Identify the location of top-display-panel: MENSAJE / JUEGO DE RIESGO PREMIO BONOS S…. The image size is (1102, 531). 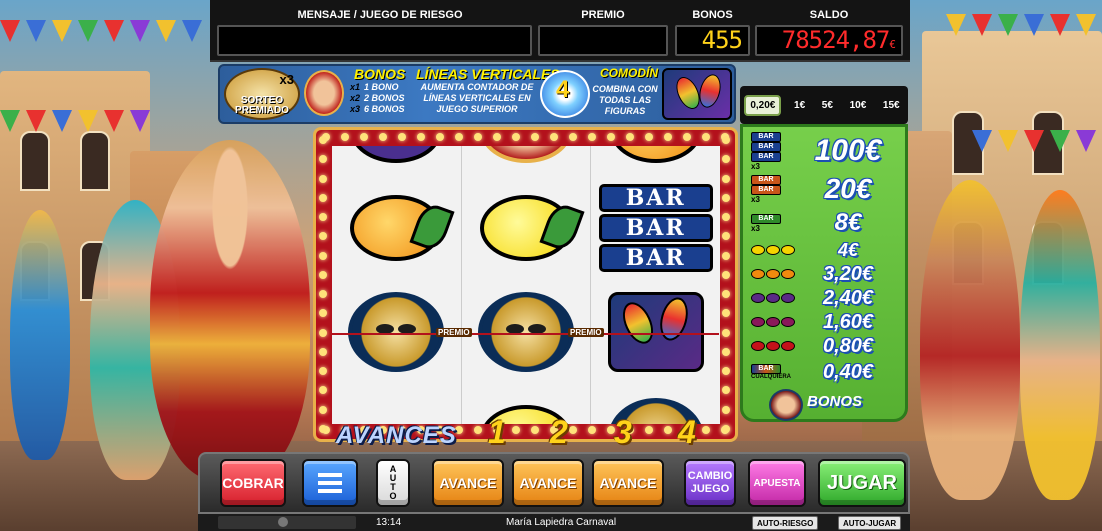
(560, 31).